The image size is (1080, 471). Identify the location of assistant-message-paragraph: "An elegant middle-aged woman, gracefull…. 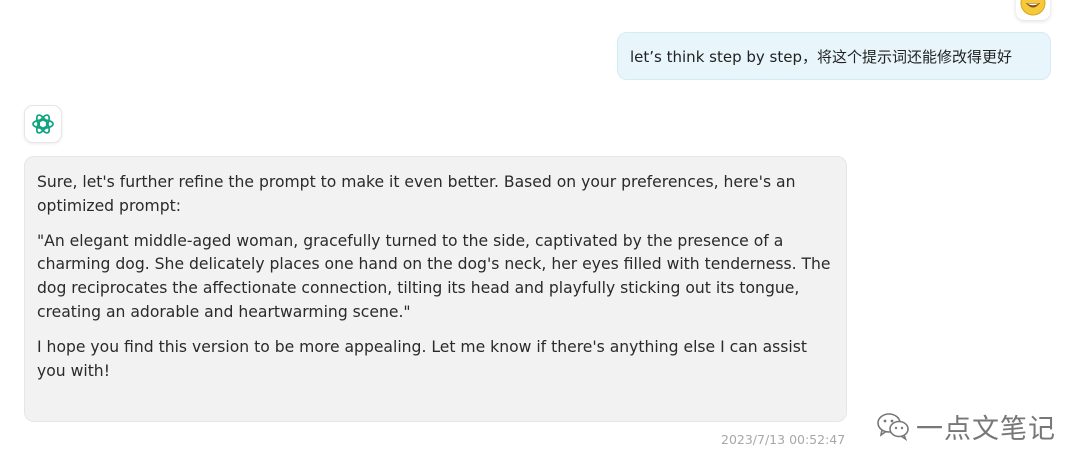
(434, 276).